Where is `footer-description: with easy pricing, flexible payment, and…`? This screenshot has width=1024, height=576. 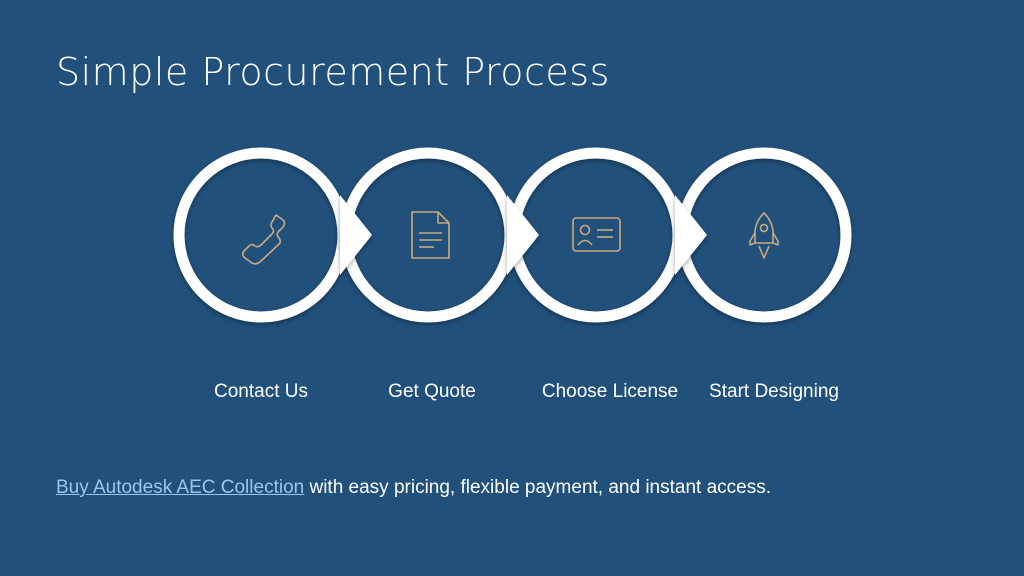
footer-description: with easy pricing, flexible payment, and… is located at coordinates (537, 487).